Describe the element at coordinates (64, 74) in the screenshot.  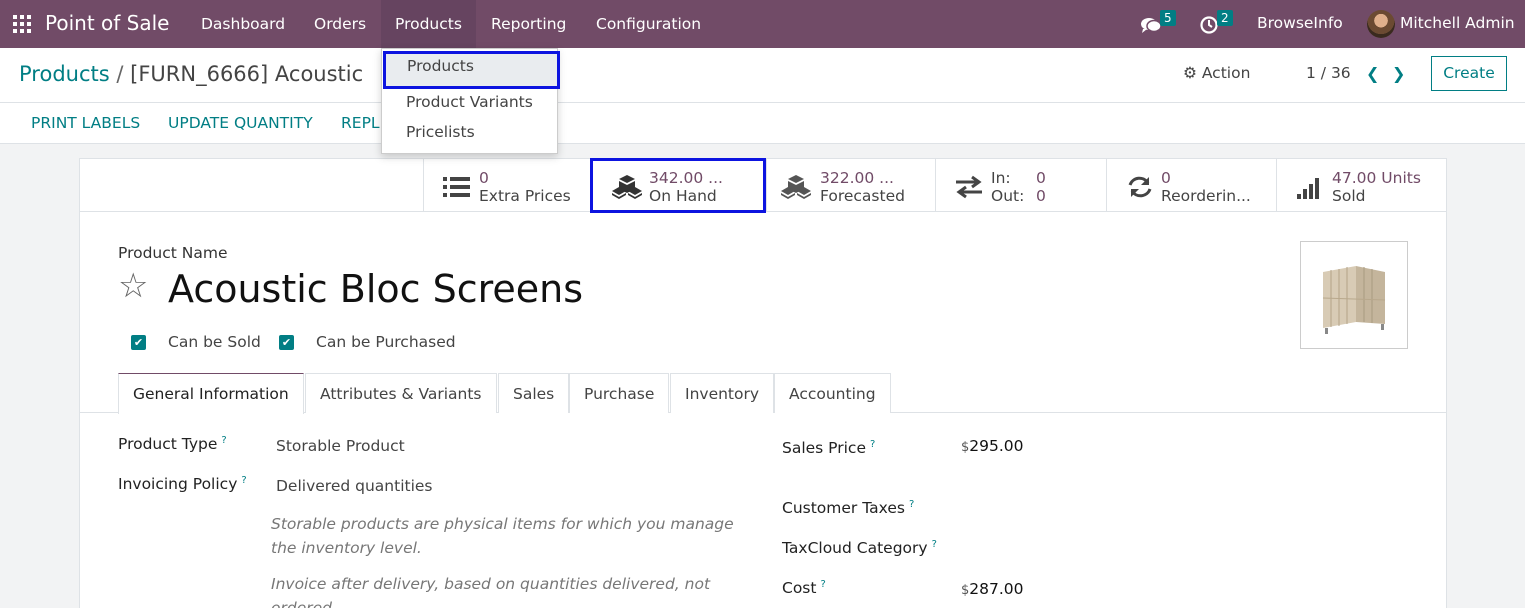
I see `breadcrumb-products-link: Products` at that location.